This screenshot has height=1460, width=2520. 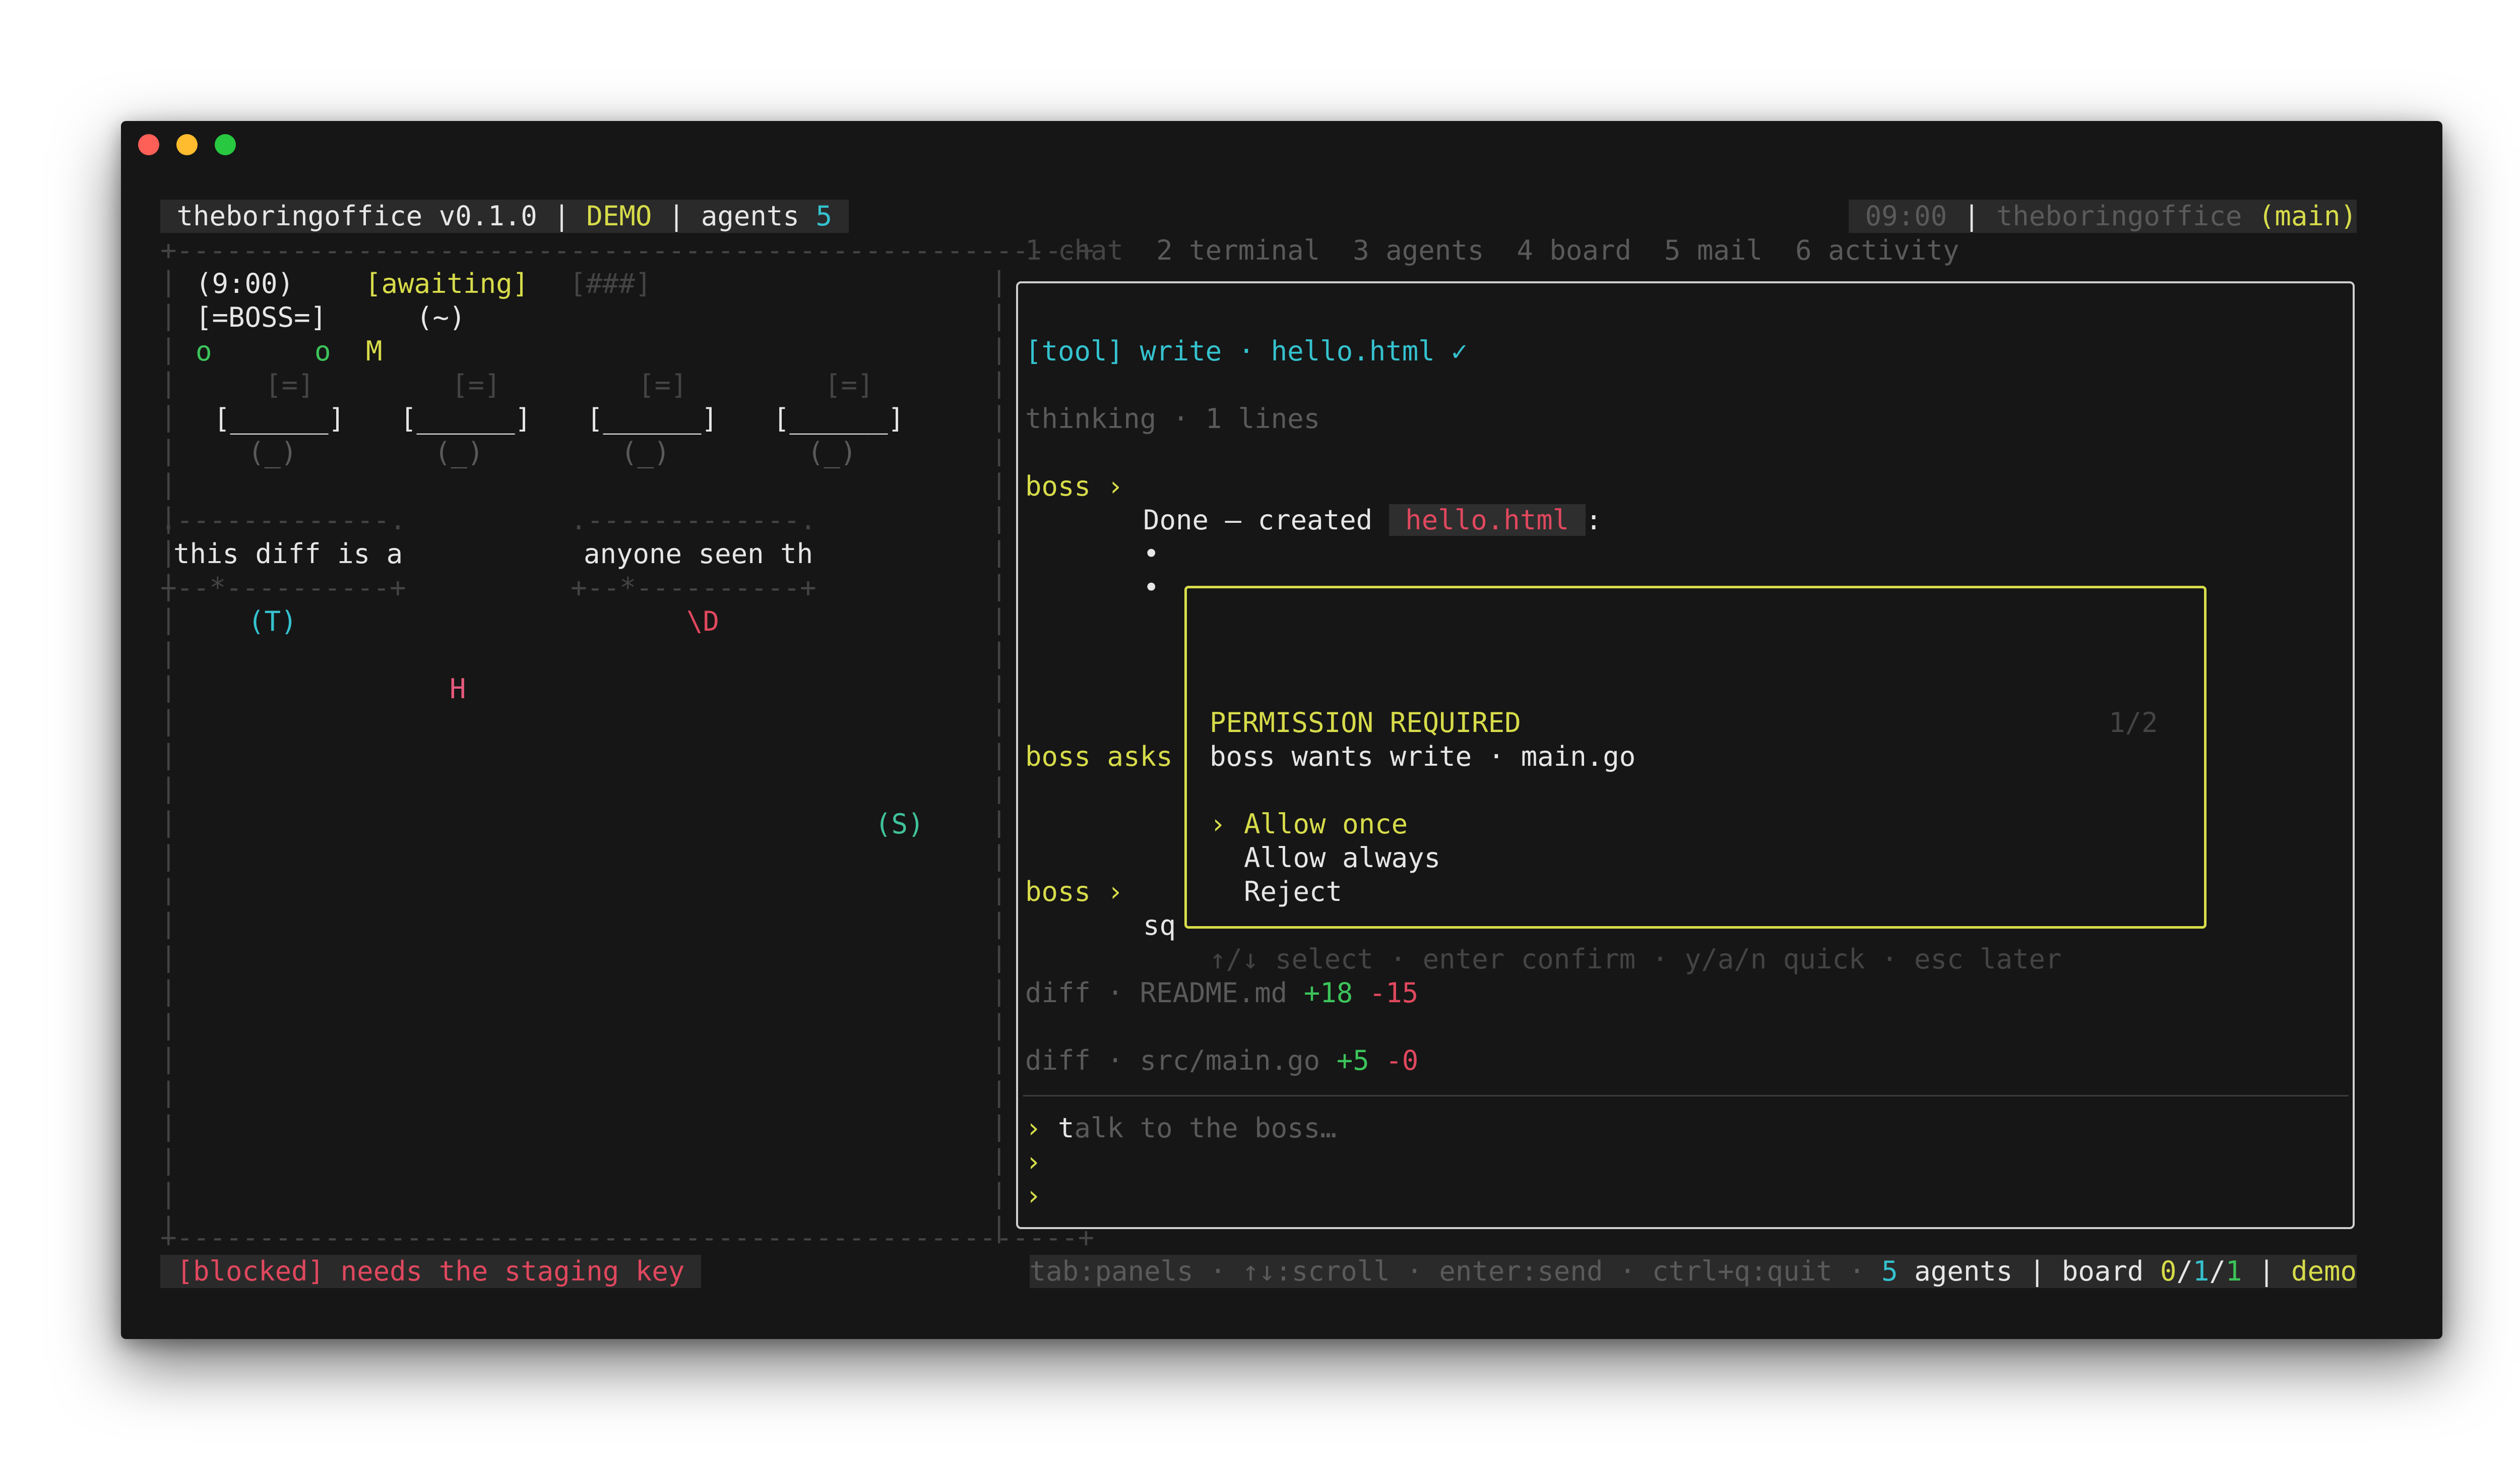 I want to click on tool-call-line: [tool] write · hello.html ✓, so click(x=1246, y=351).